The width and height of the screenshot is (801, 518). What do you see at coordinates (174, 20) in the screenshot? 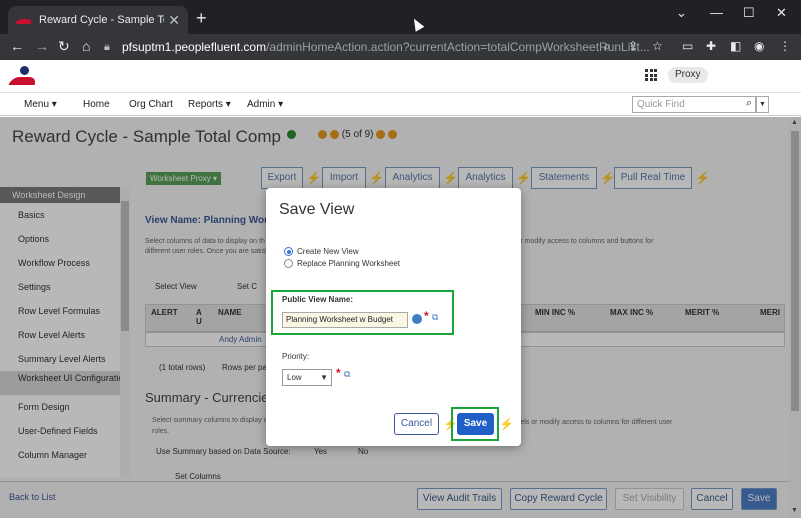
I see `close-tab-icon: ✕` at bounding box center [174, 20].